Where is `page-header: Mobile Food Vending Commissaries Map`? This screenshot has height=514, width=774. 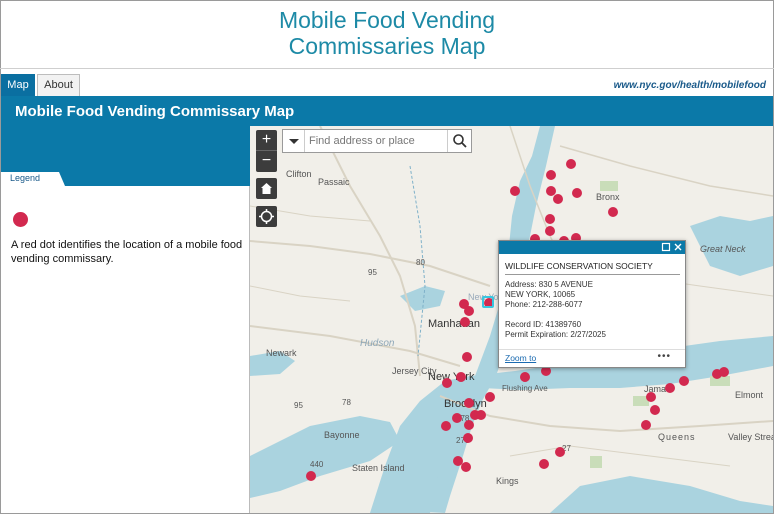 page-header: Mobile Food Vending Commissaries Map is located at coordinates (387, 34).